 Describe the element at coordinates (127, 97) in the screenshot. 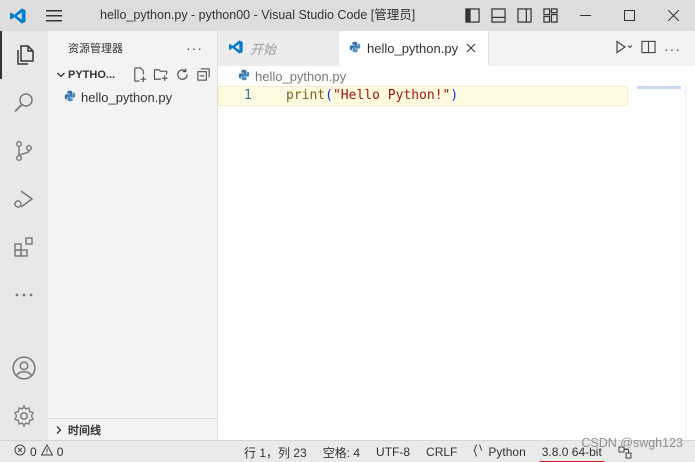

I see `file-name: hello_python.py` at that location.